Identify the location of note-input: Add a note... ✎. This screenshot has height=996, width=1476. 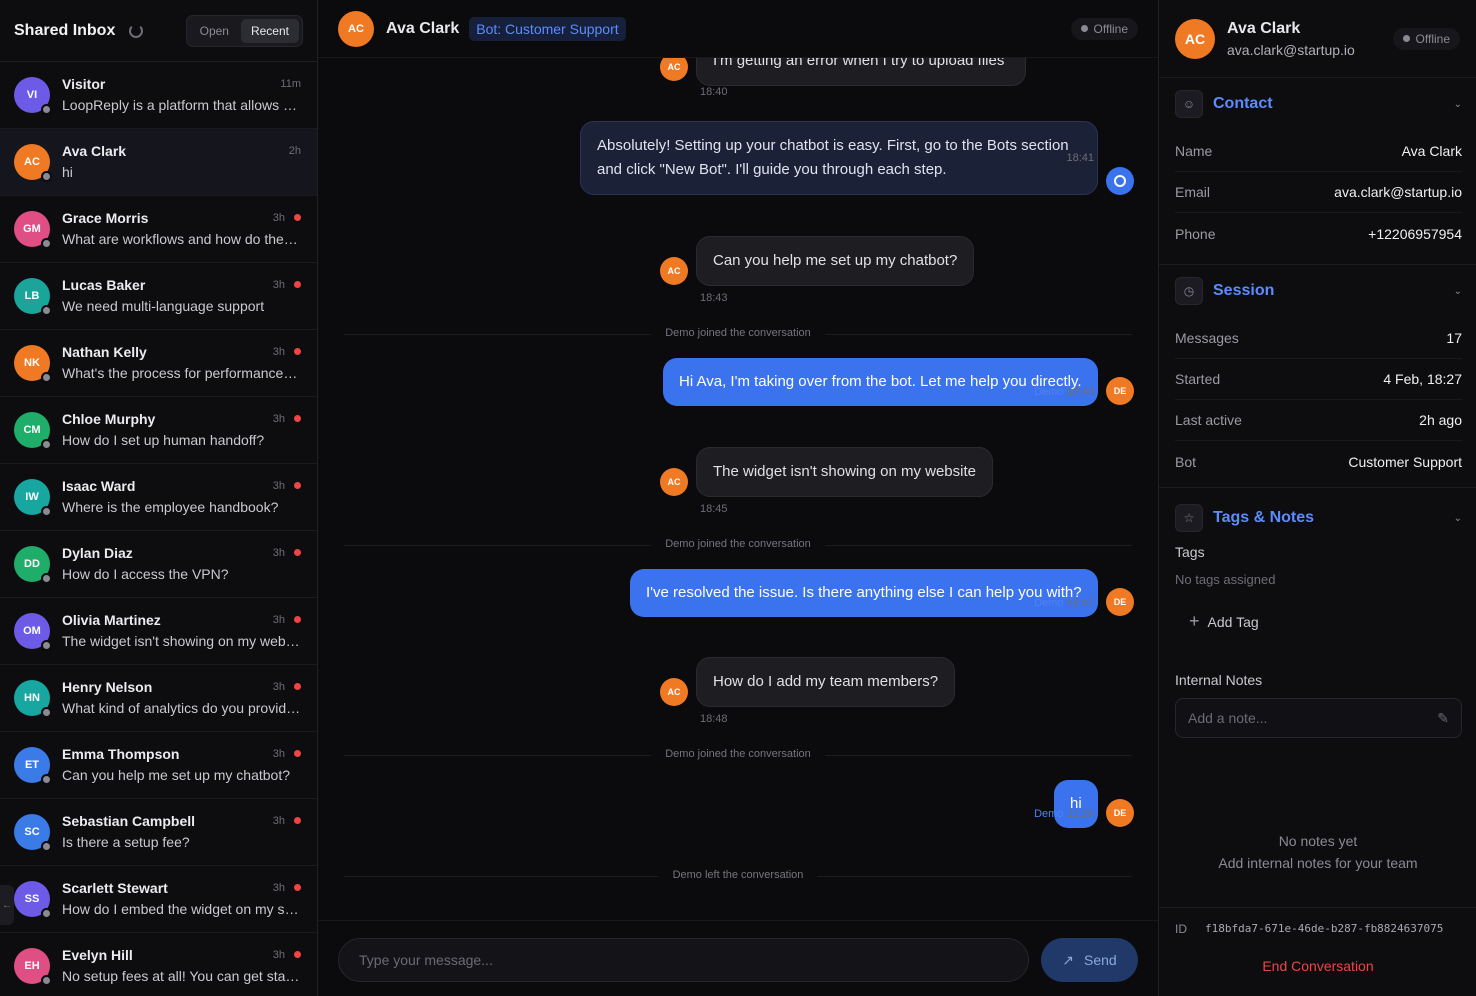
(1318, 718).